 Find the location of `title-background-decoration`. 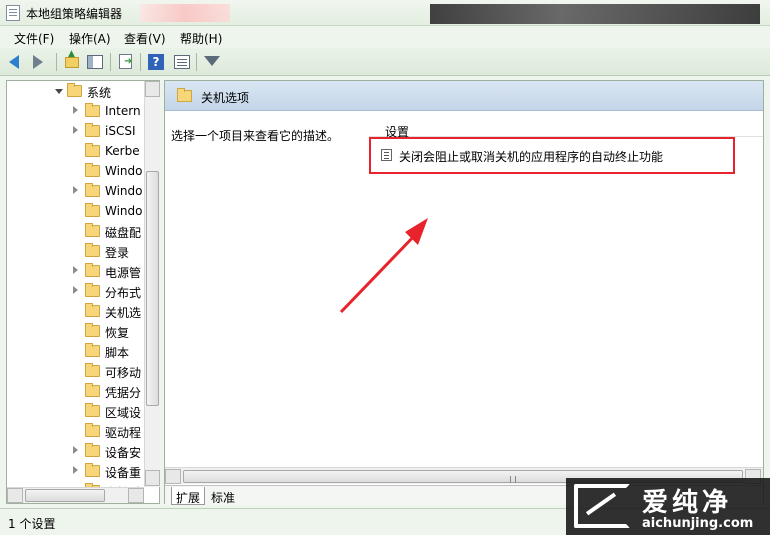

title-background-decoration is located at coordinates (185, 13).